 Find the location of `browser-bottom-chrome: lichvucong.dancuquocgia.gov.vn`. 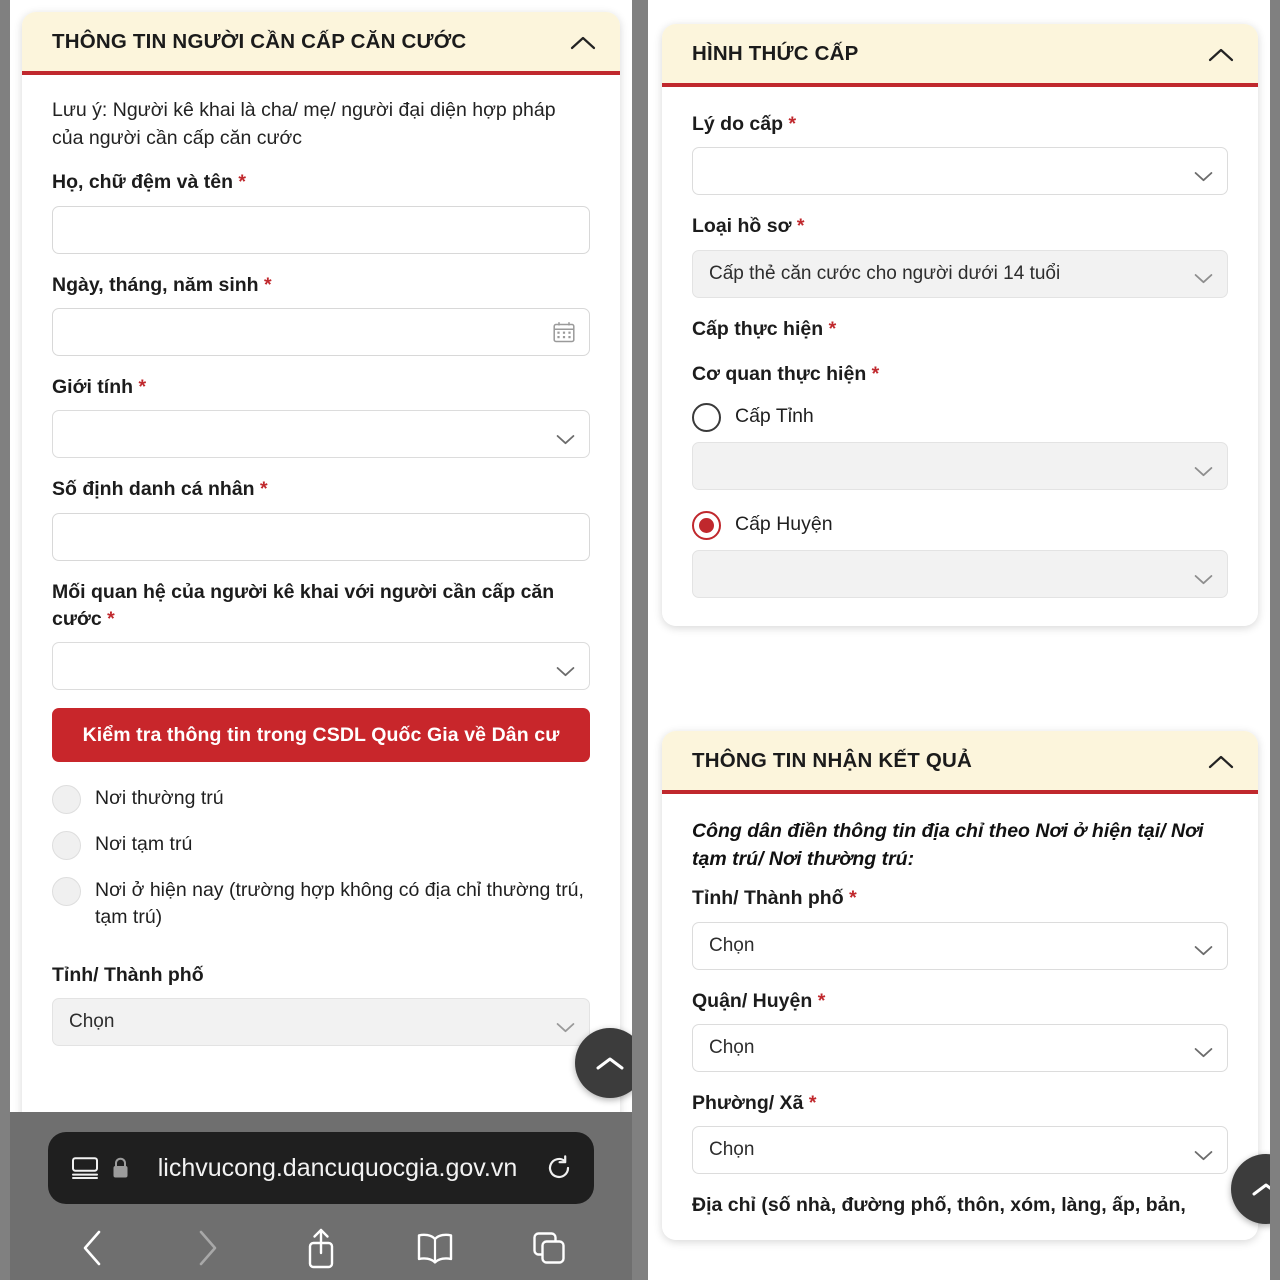

browser-bottom-chrome: lichvucong.dancuquocgia.gov.vn is located at coordinates (321, 1196).